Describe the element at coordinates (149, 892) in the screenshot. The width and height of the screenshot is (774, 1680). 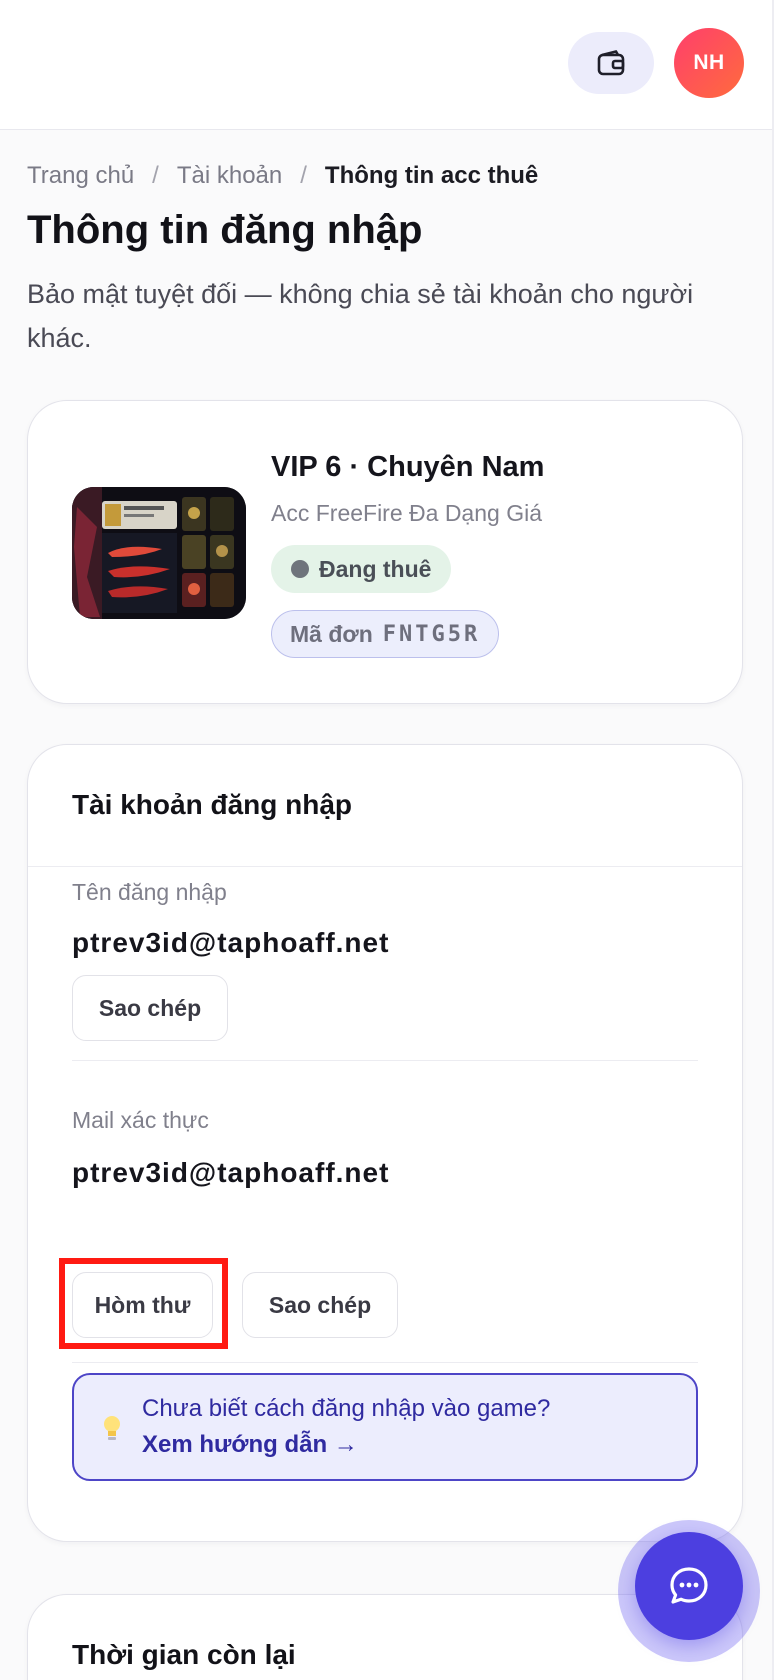
I see `username-label: Tên đăng nhập` at that location.